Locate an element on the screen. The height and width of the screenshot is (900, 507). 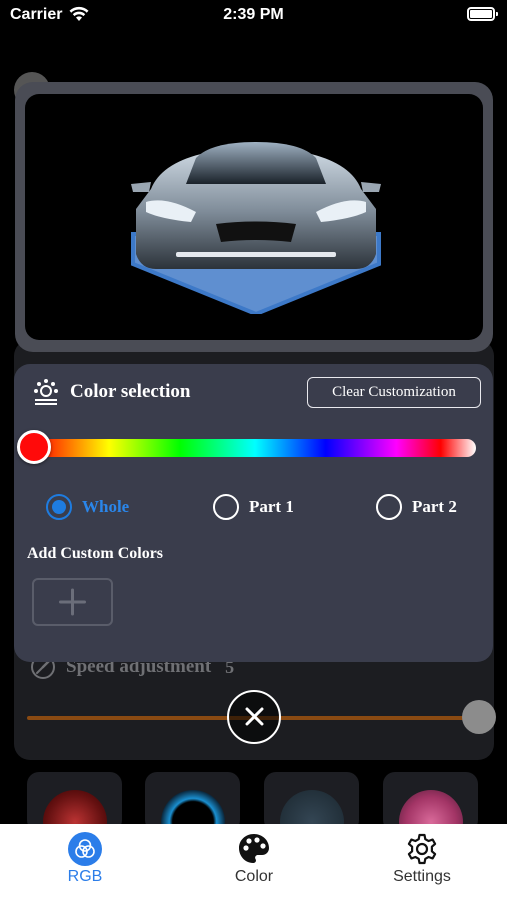
status-time: 2:39 PM is located at coordinates (253, 14).